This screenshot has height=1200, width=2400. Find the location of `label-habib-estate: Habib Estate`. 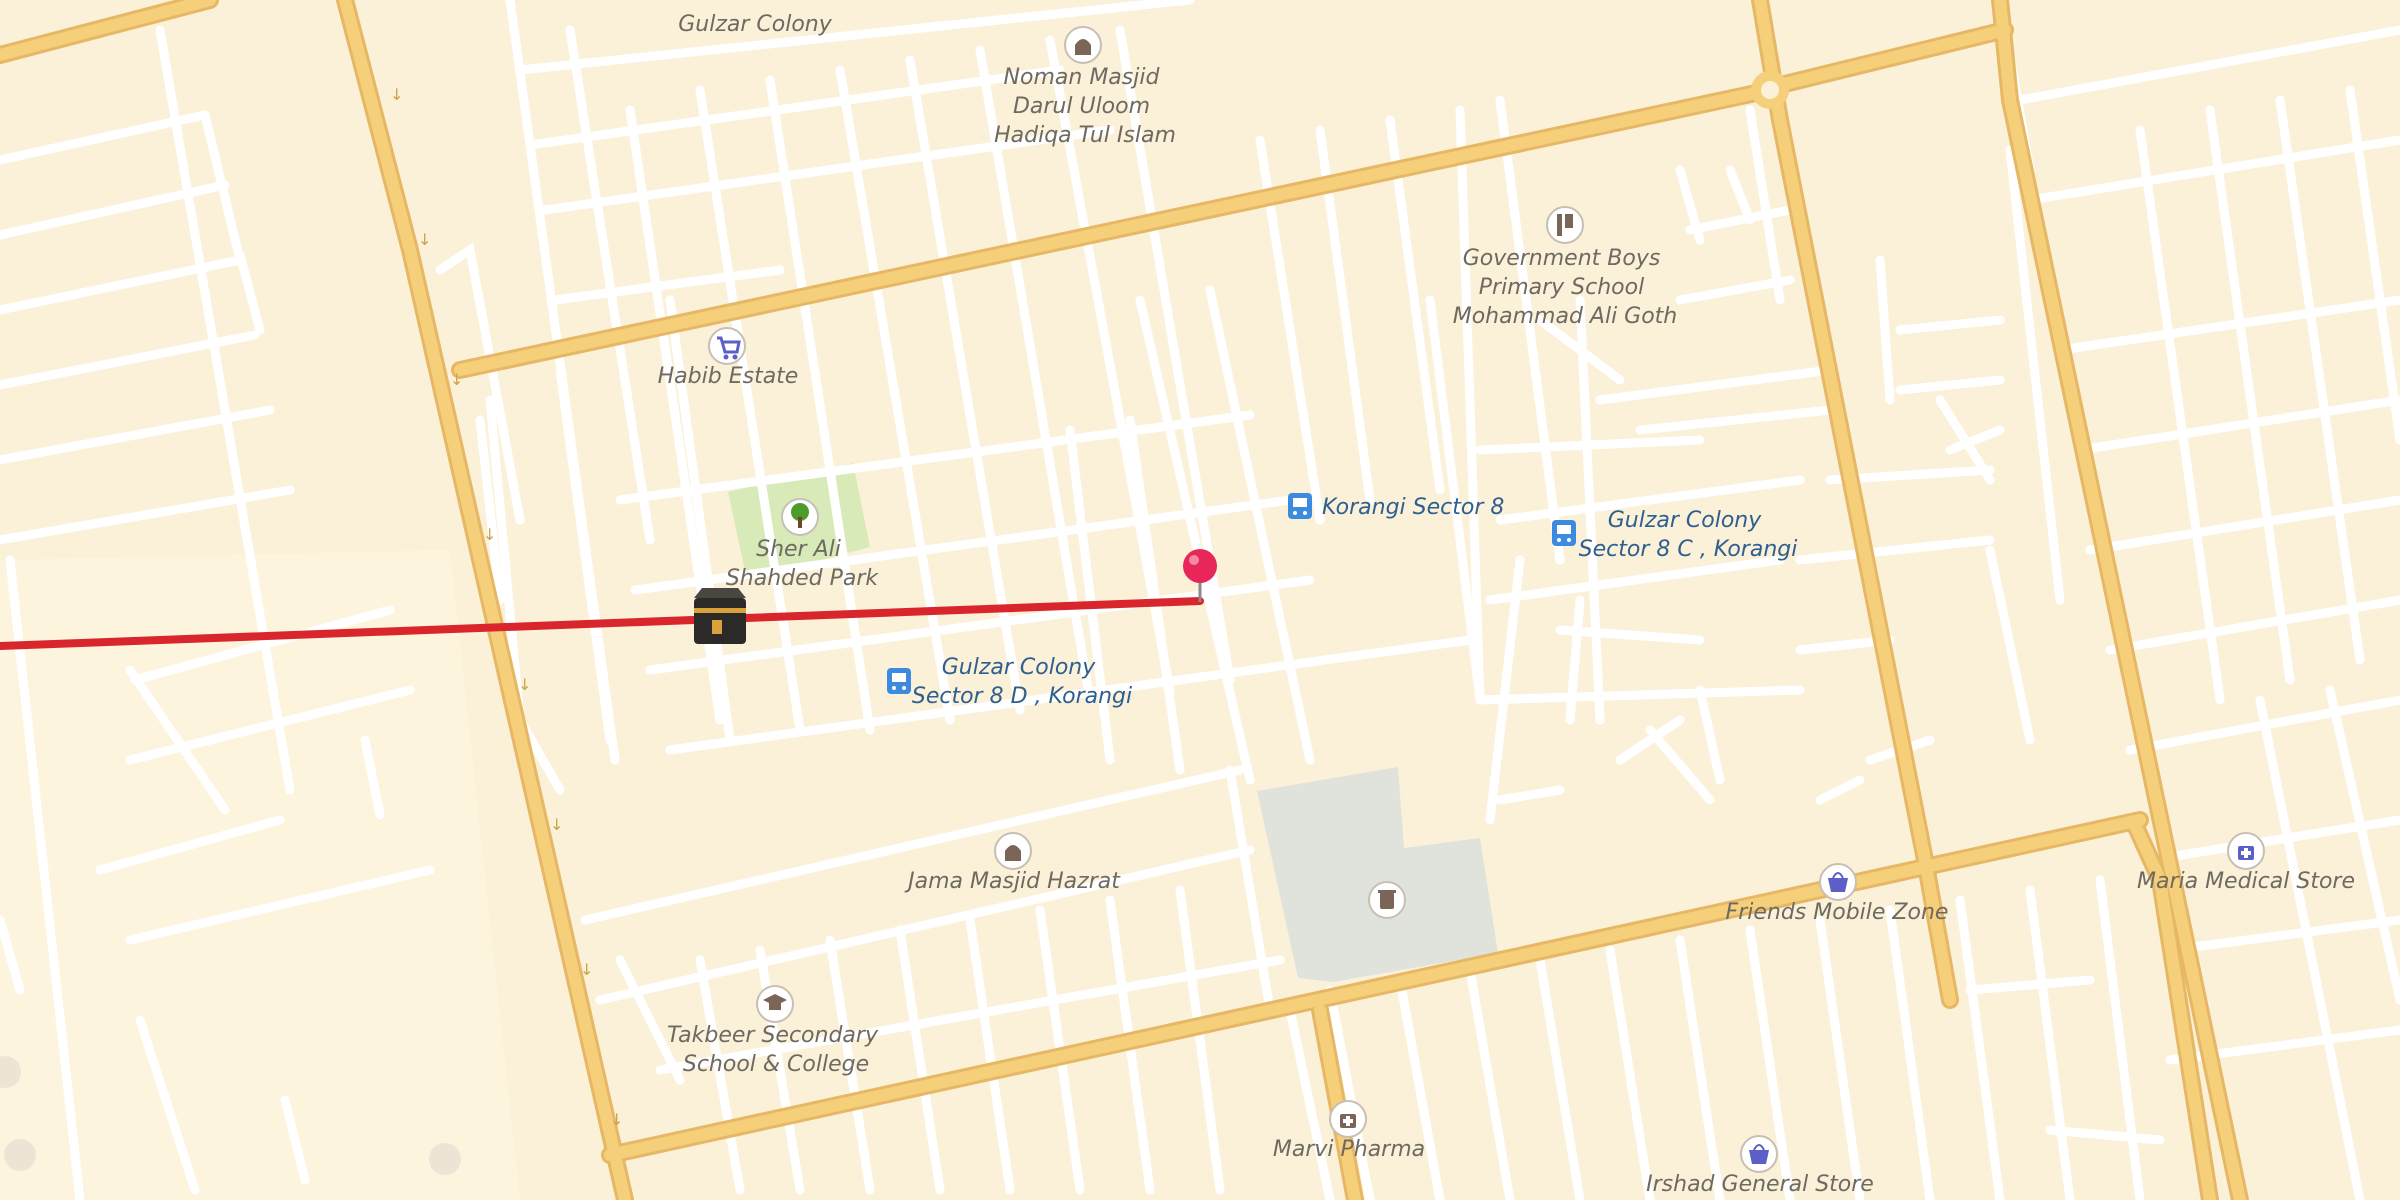

label-habib-estate: Habib Estate is located at coordinates (728, 376).